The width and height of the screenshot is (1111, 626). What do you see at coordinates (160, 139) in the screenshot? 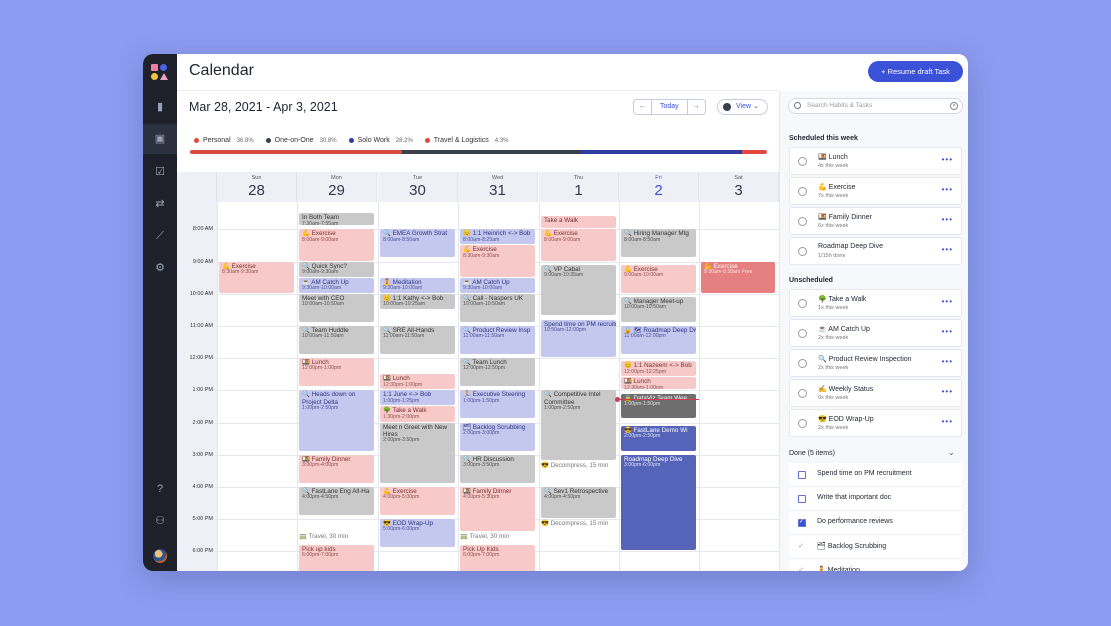
I see `calendar-icon: ▣` at bounding box center [160, 139].